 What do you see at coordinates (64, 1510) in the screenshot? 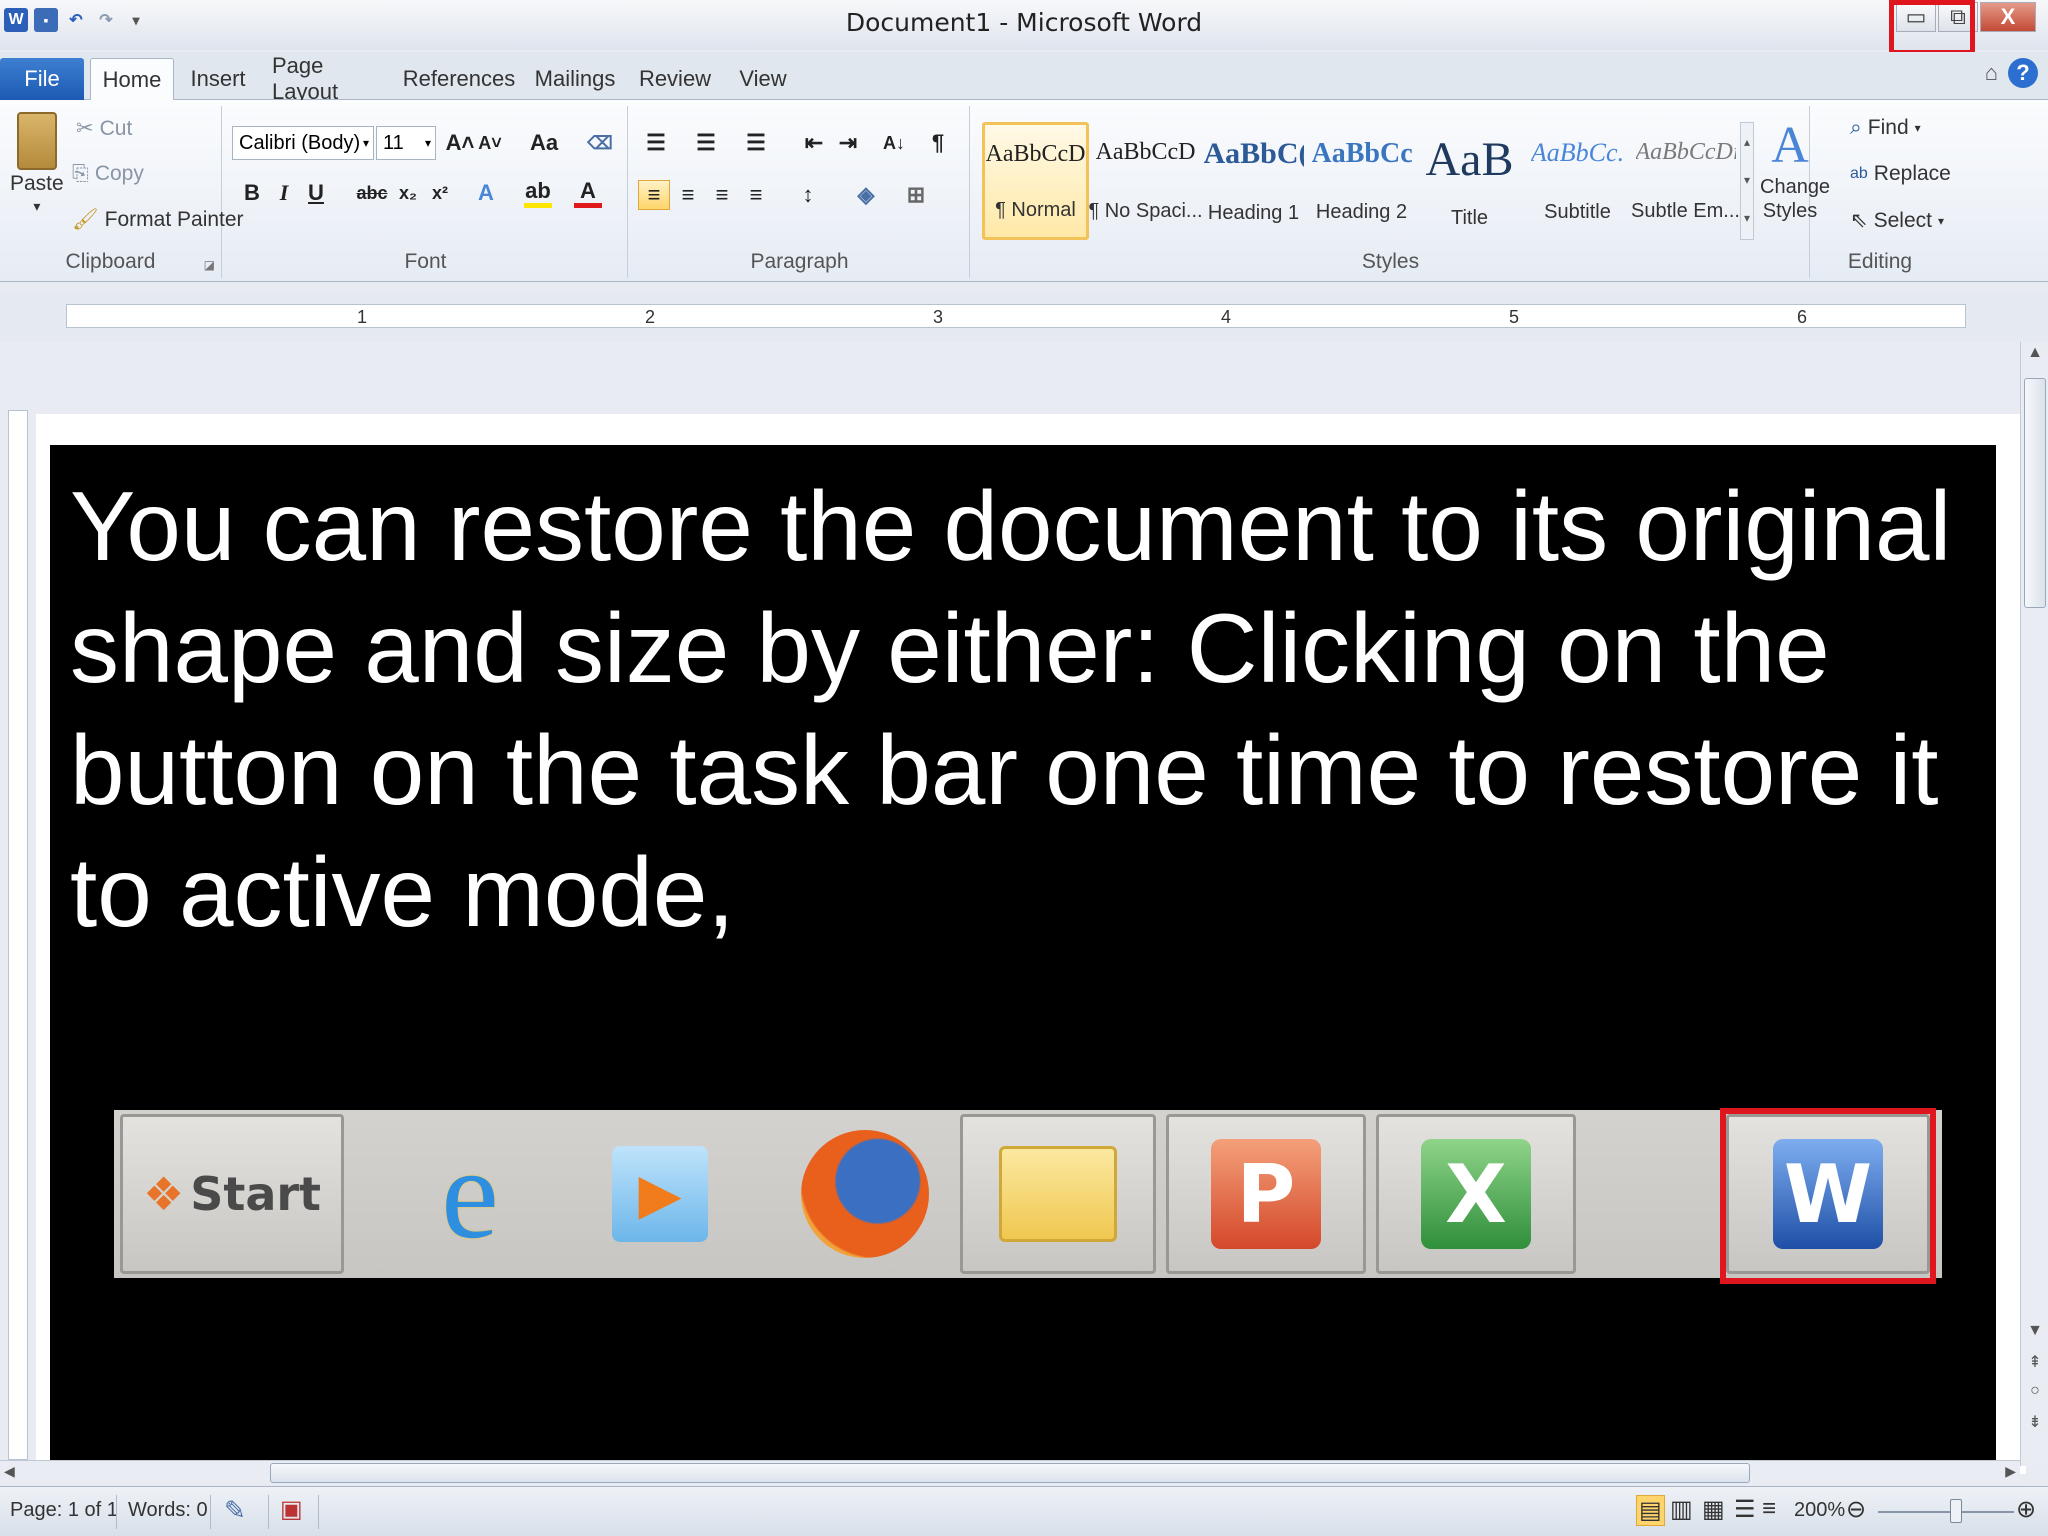
I see `page-count: Page: 1 of 1` at bounding box center [64, 1510].